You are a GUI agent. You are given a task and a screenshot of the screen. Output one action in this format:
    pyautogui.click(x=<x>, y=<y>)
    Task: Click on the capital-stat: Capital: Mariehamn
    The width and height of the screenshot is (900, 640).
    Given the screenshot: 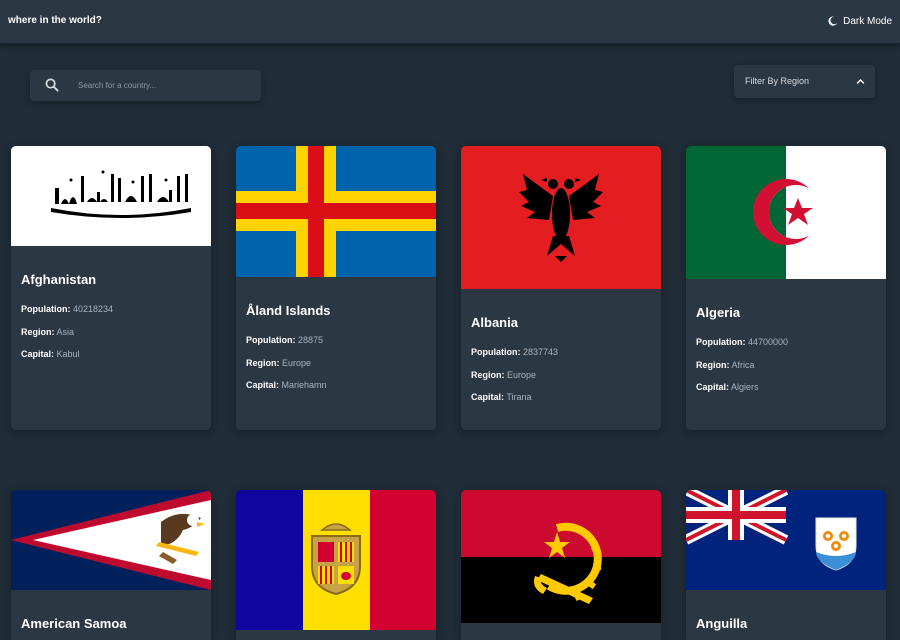 What is the action you would take?
    pyautogui.click(x=286, y=385)
    